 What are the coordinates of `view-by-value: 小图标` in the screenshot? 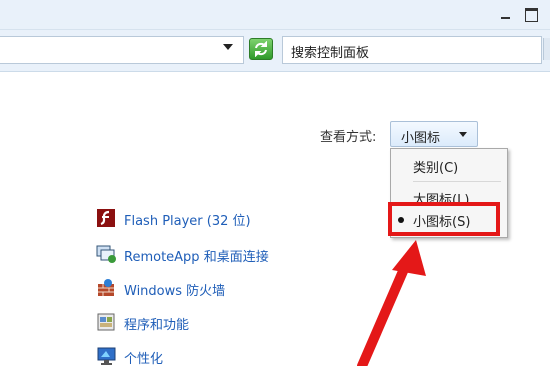 It's located at (421, 138).